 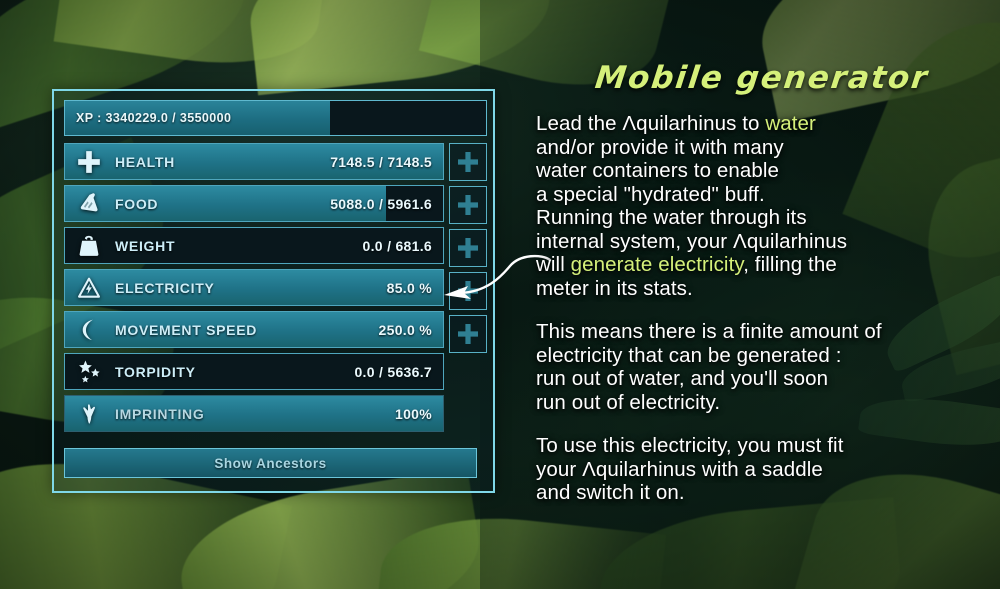 What do you see at coordinates (155, 371) in the screenshot?
I see `stat-label-torpidity: TORPIDITY` at bounding box center [155, 371].